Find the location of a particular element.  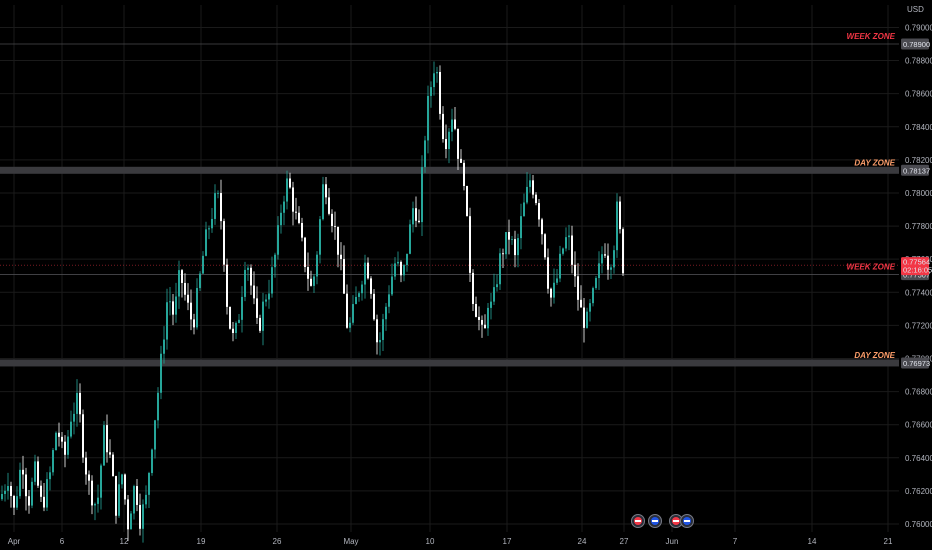

time-tick-label: 12 is located at coordinates (124, 541).